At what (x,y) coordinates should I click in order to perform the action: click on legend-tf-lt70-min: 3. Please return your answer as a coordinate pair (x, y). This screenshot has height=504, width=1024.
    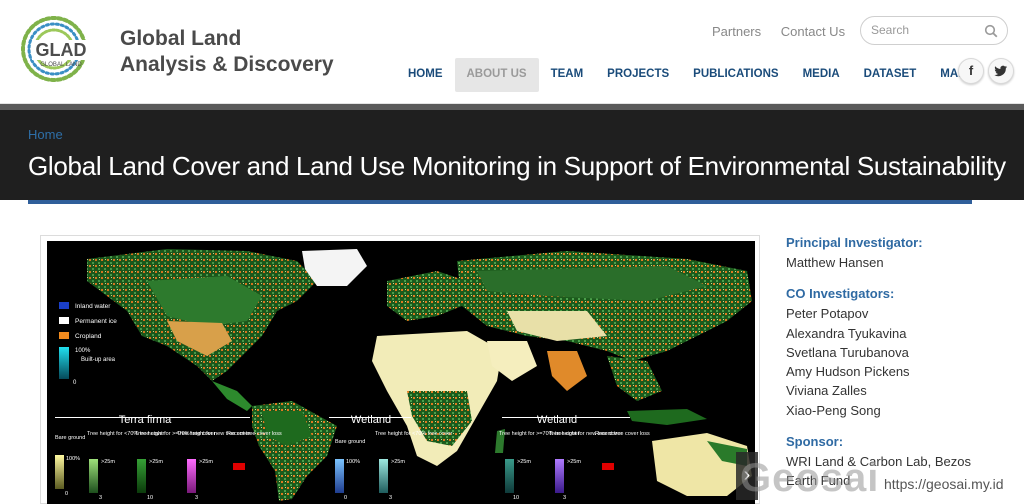
    Looking at the image, I should click on (100, 498).